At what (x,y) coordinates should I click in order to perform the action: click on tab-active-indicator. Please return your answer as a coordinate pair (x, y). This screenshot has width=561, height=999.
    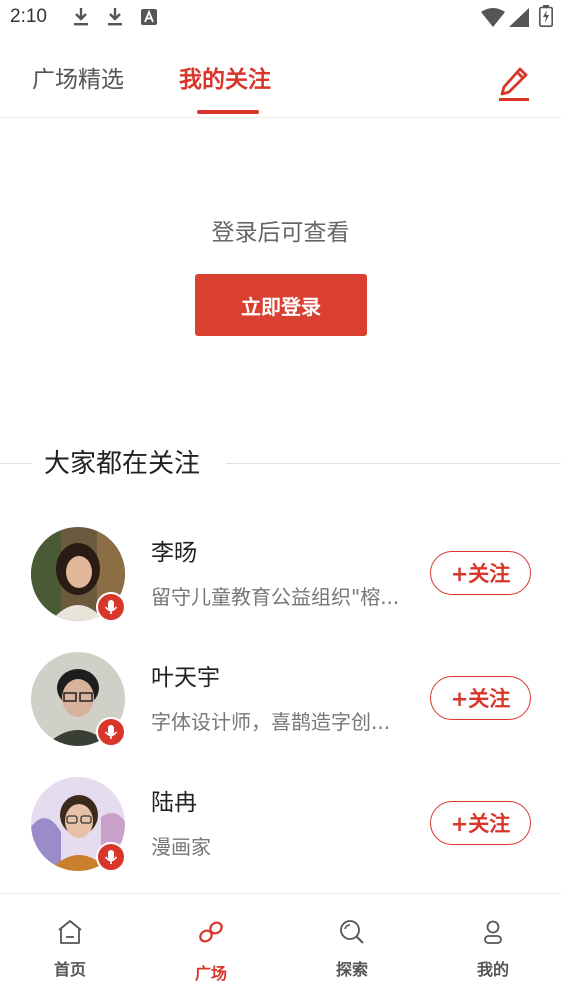
    Looking at the image, I should click on (228, 112).